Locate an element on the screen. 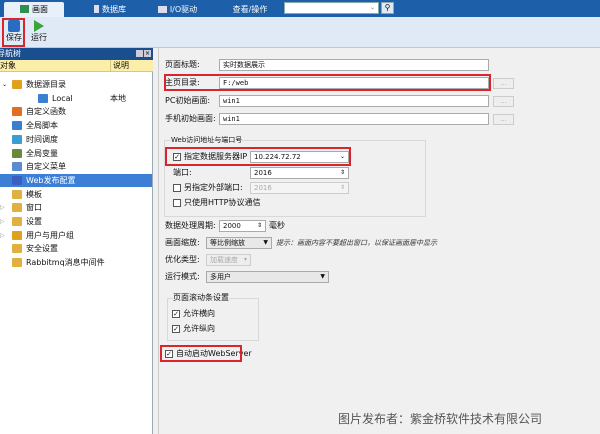 Image resolution: width=600 pixels, height=434 pixels. pin-icon is located at coordinates (139, 53).